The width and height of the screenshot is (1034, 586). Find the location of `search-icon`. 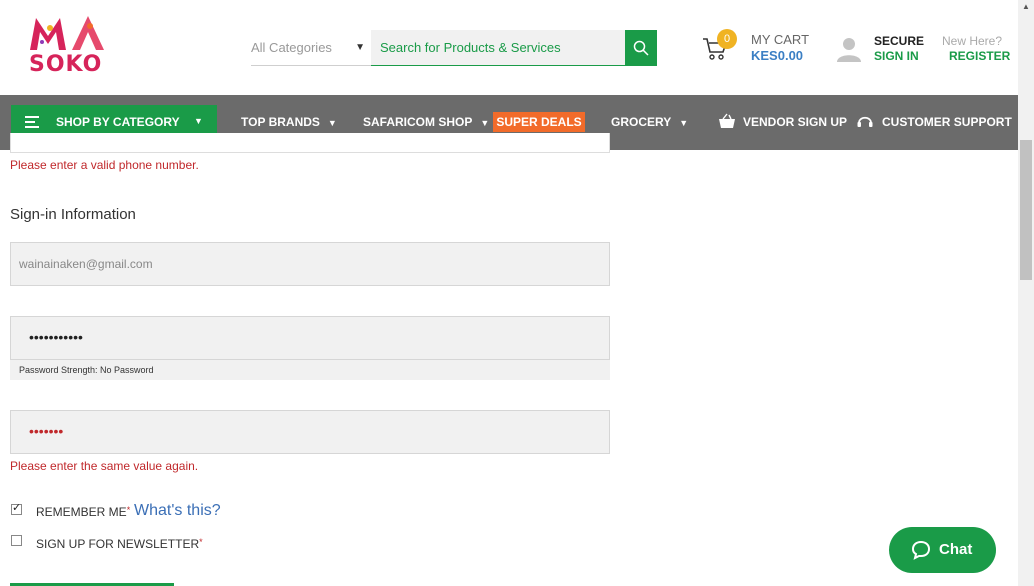

search-icon is located at coordinates (641, 48).